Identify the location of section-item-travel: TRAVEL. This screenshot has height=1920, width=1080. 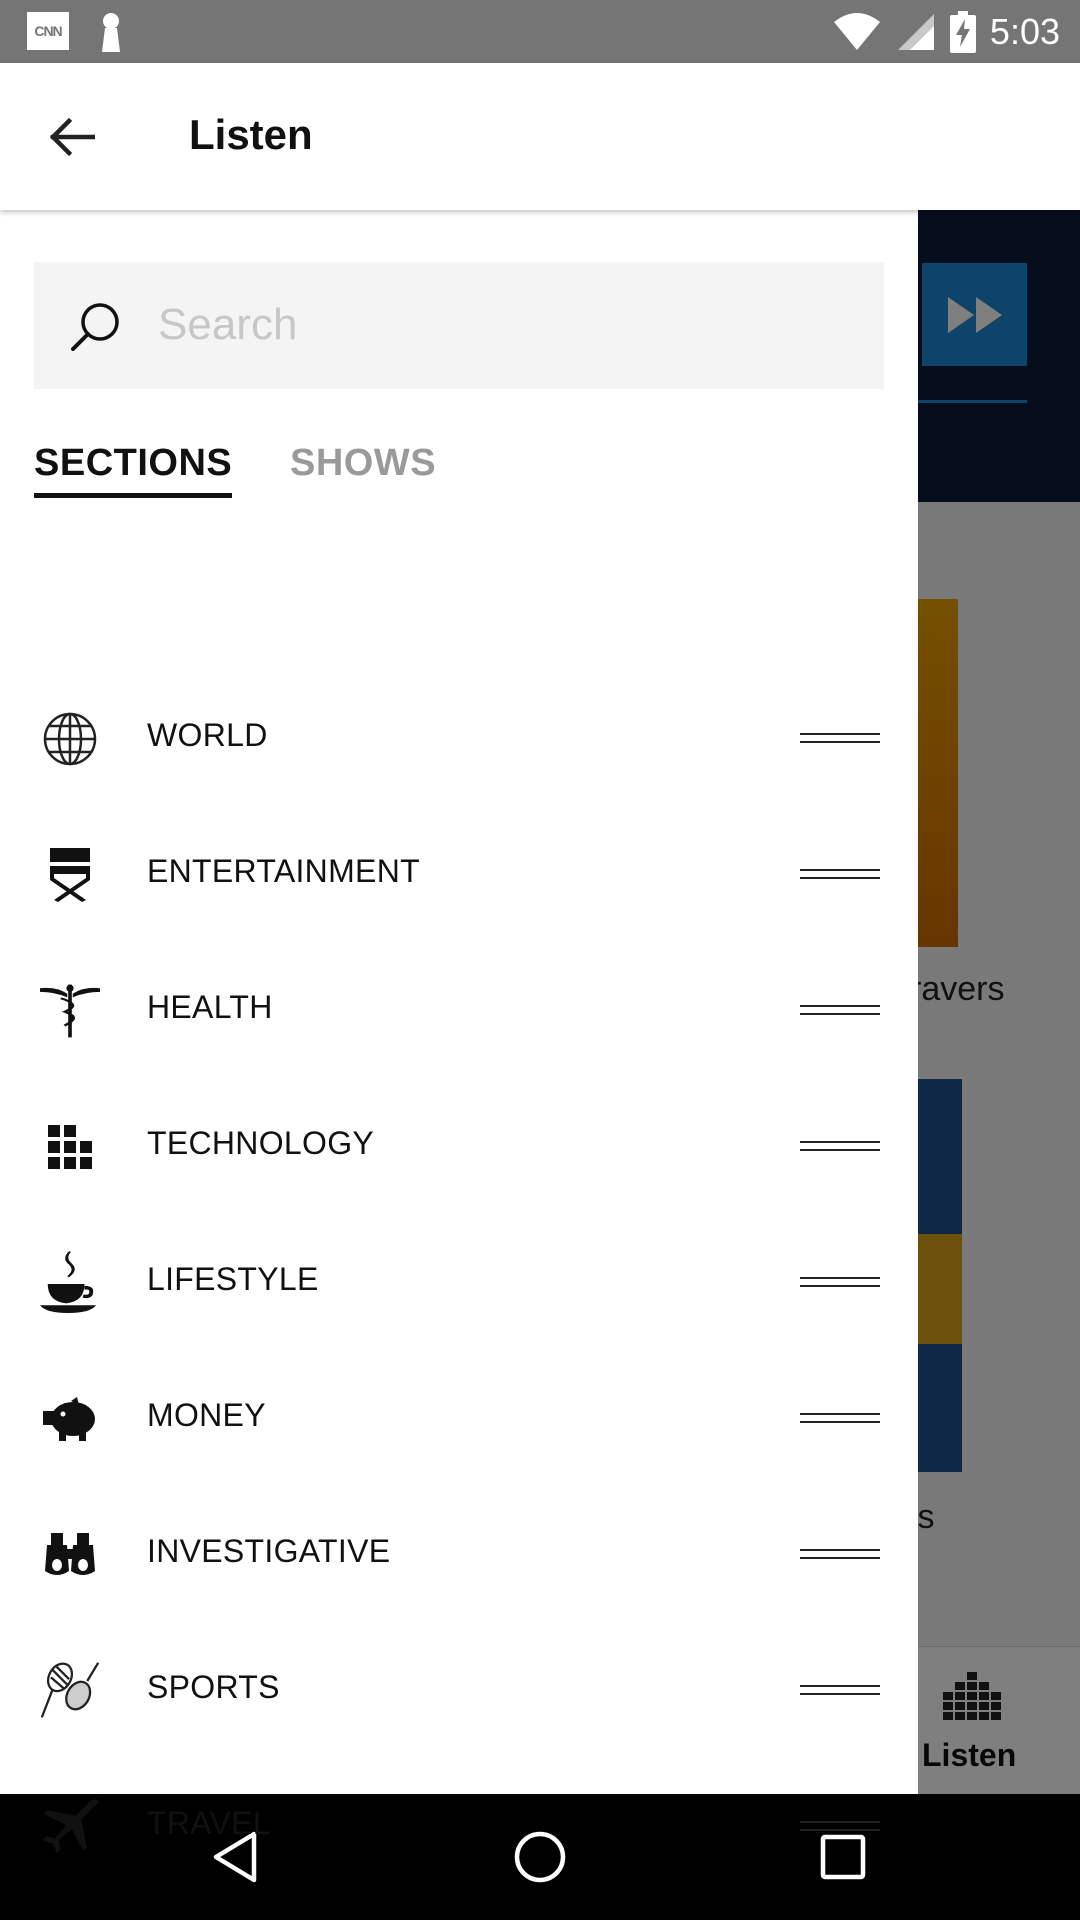
(459, 1827).